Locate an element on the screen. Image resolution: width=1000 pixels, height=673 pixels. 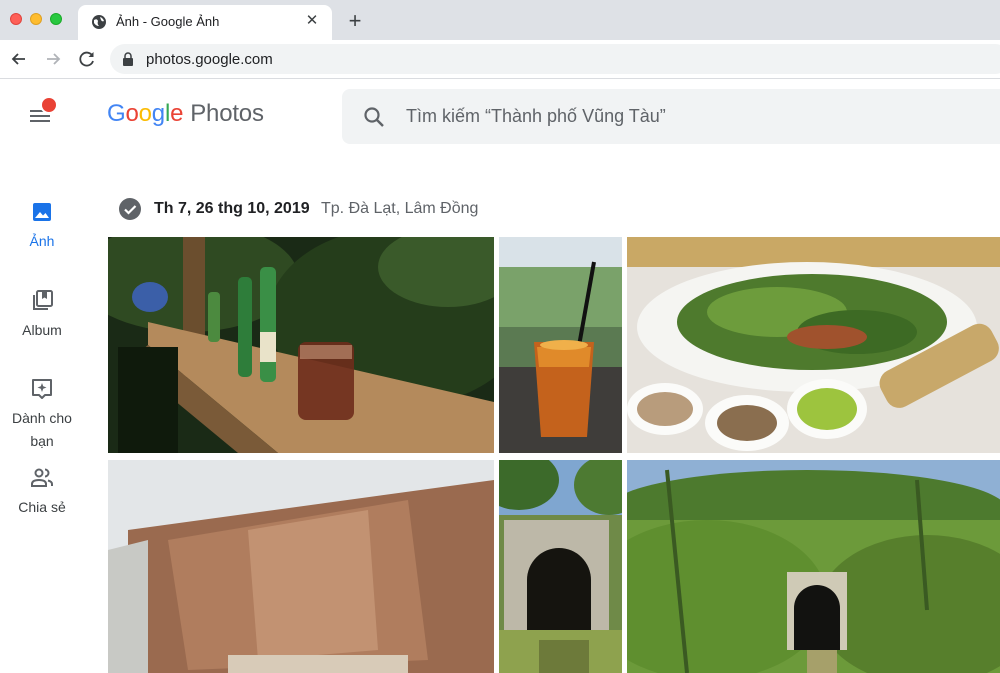
album-icon is located at coordinates (43, 300).